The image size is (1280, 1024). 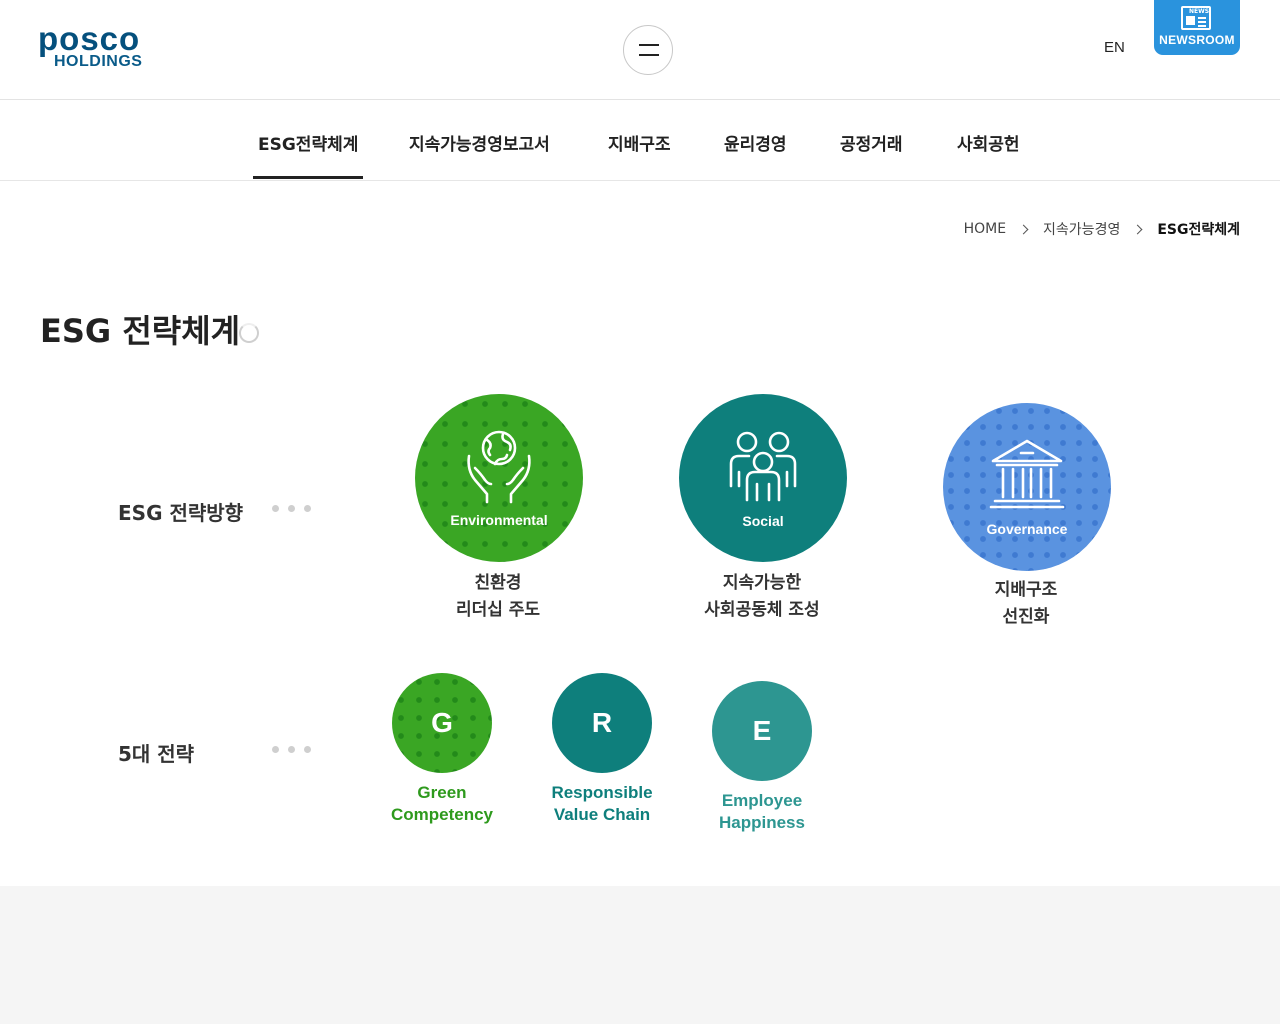 I want to click on newspaper-icon-text: NEWS, so click(x=1199, y=11).